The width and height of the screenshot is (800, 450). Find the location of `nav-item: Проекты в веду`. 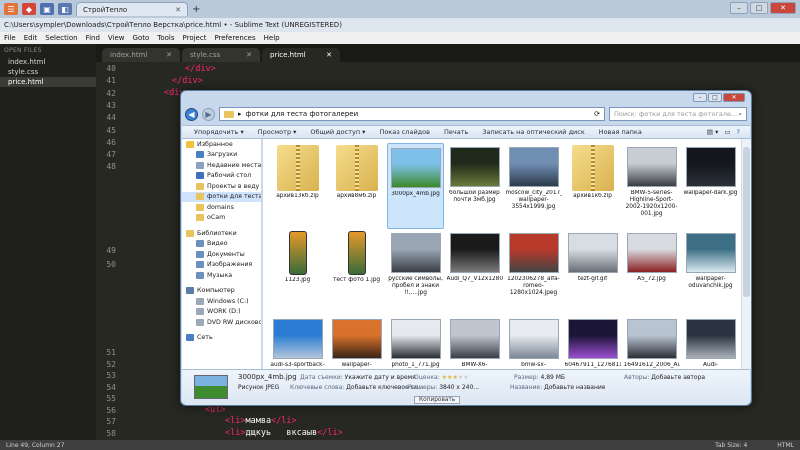

nav-item: Проекты в веду is located at coordinates (221, 186).